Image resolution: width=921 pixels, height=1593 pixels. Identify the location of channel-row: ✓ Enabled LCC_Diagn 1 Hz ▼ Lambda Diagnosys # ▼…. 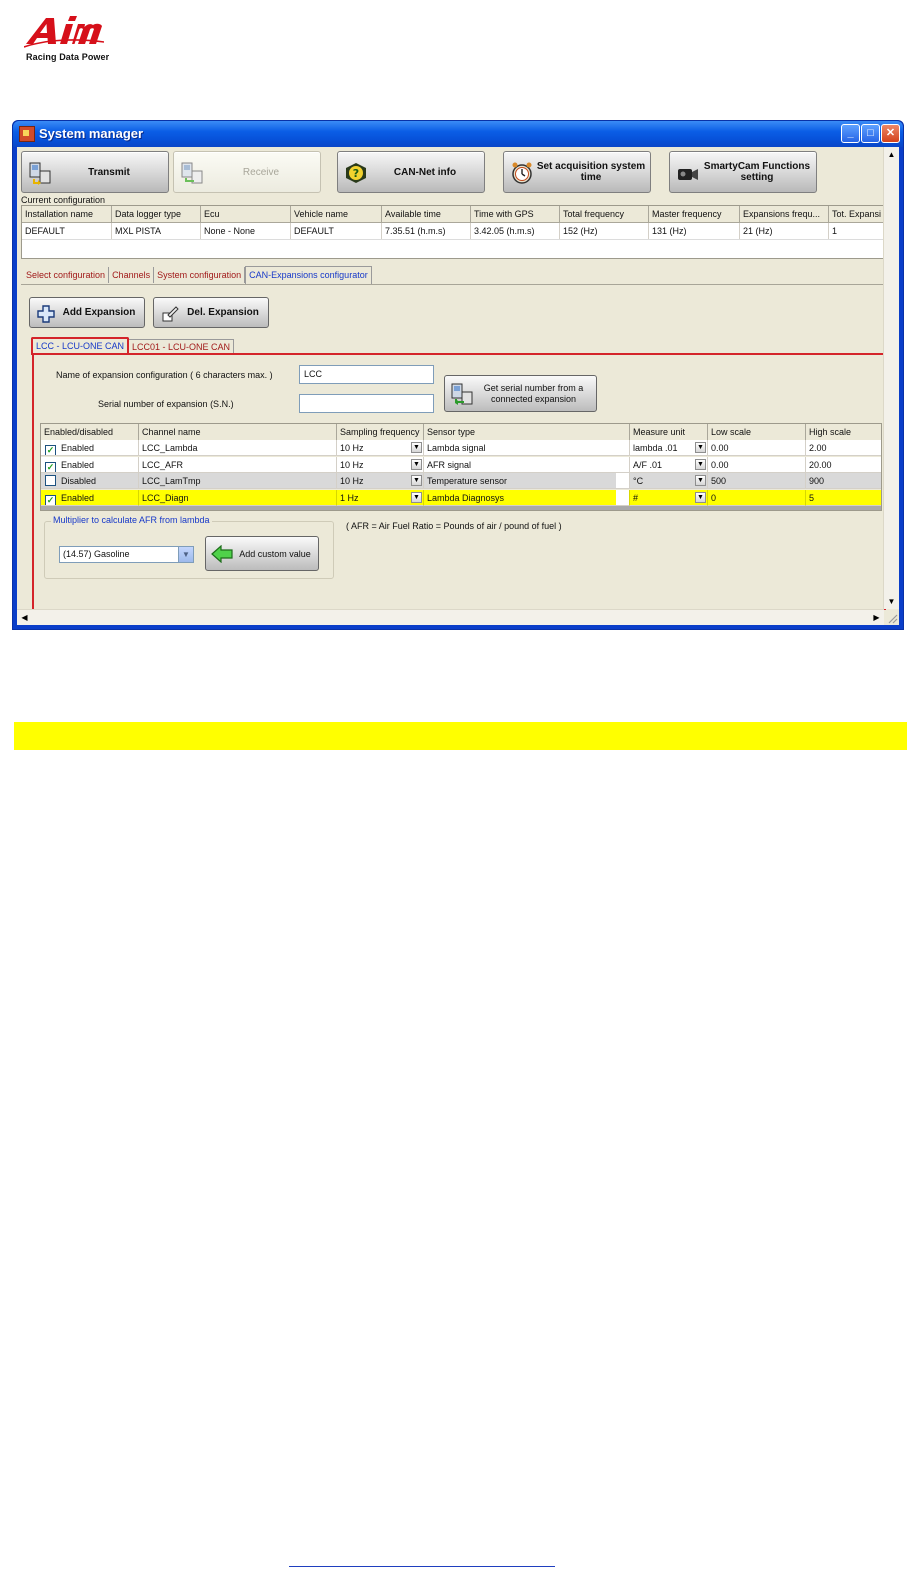
(461, 497).